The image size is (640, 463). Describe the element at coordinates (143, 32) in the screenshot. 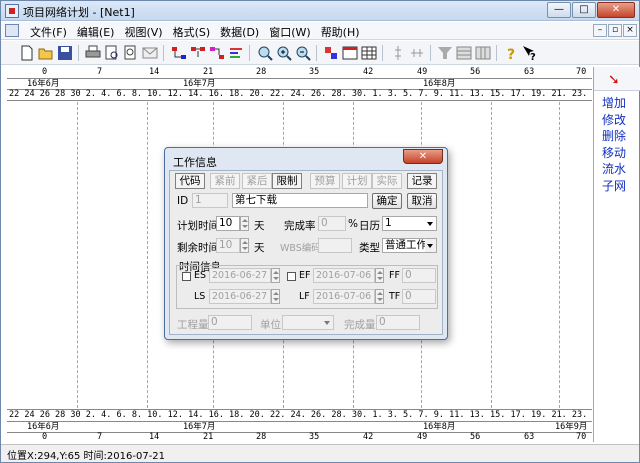

I see `menu-view: 视图(V)` at that location.